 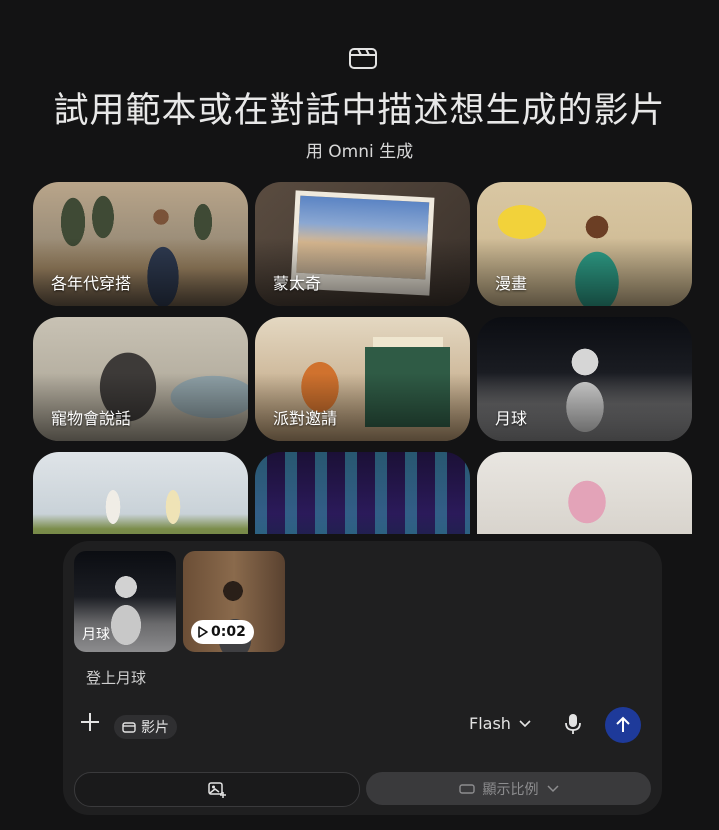 What do you see at coordinates (359, 111) in the screenshot?
I see `page-title: 試用範本或在對話中描述想生成的影片` at bounding box center [359, 111].